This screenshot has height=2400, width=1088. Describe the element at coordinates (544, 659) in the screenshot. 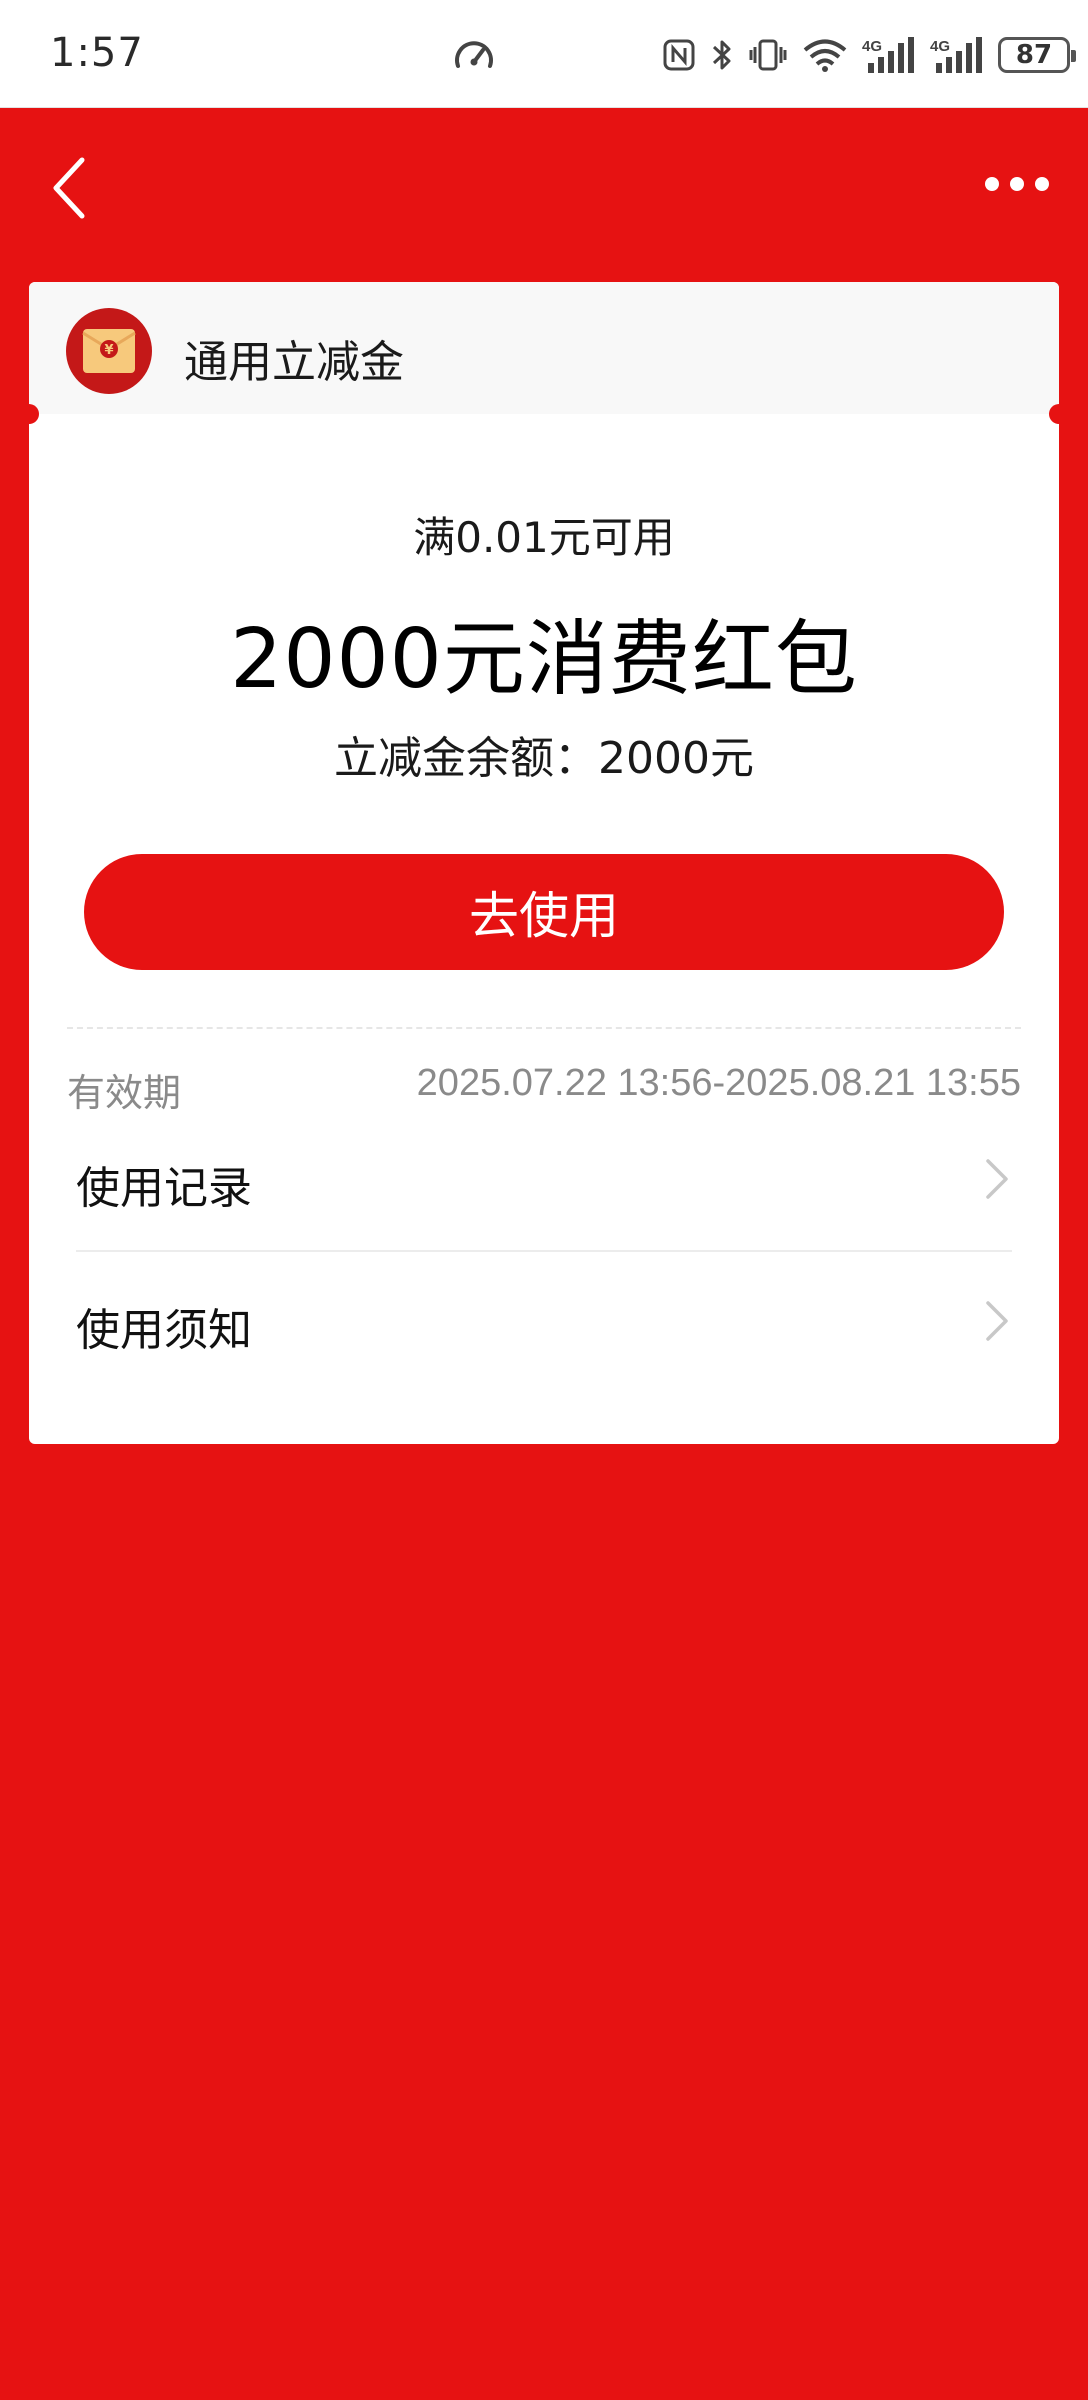

I see `coupon-amount-title: 2000元消费红包` at that location.